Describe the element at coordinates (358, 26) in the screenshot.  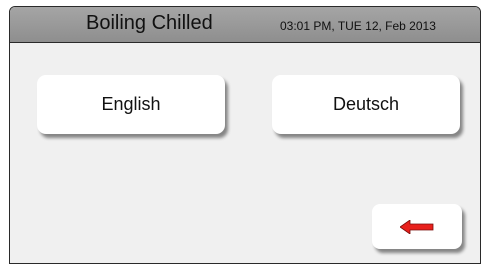
I see `datetime-display: 03:01 PM, TUE 12, Feb 2013` at that location.